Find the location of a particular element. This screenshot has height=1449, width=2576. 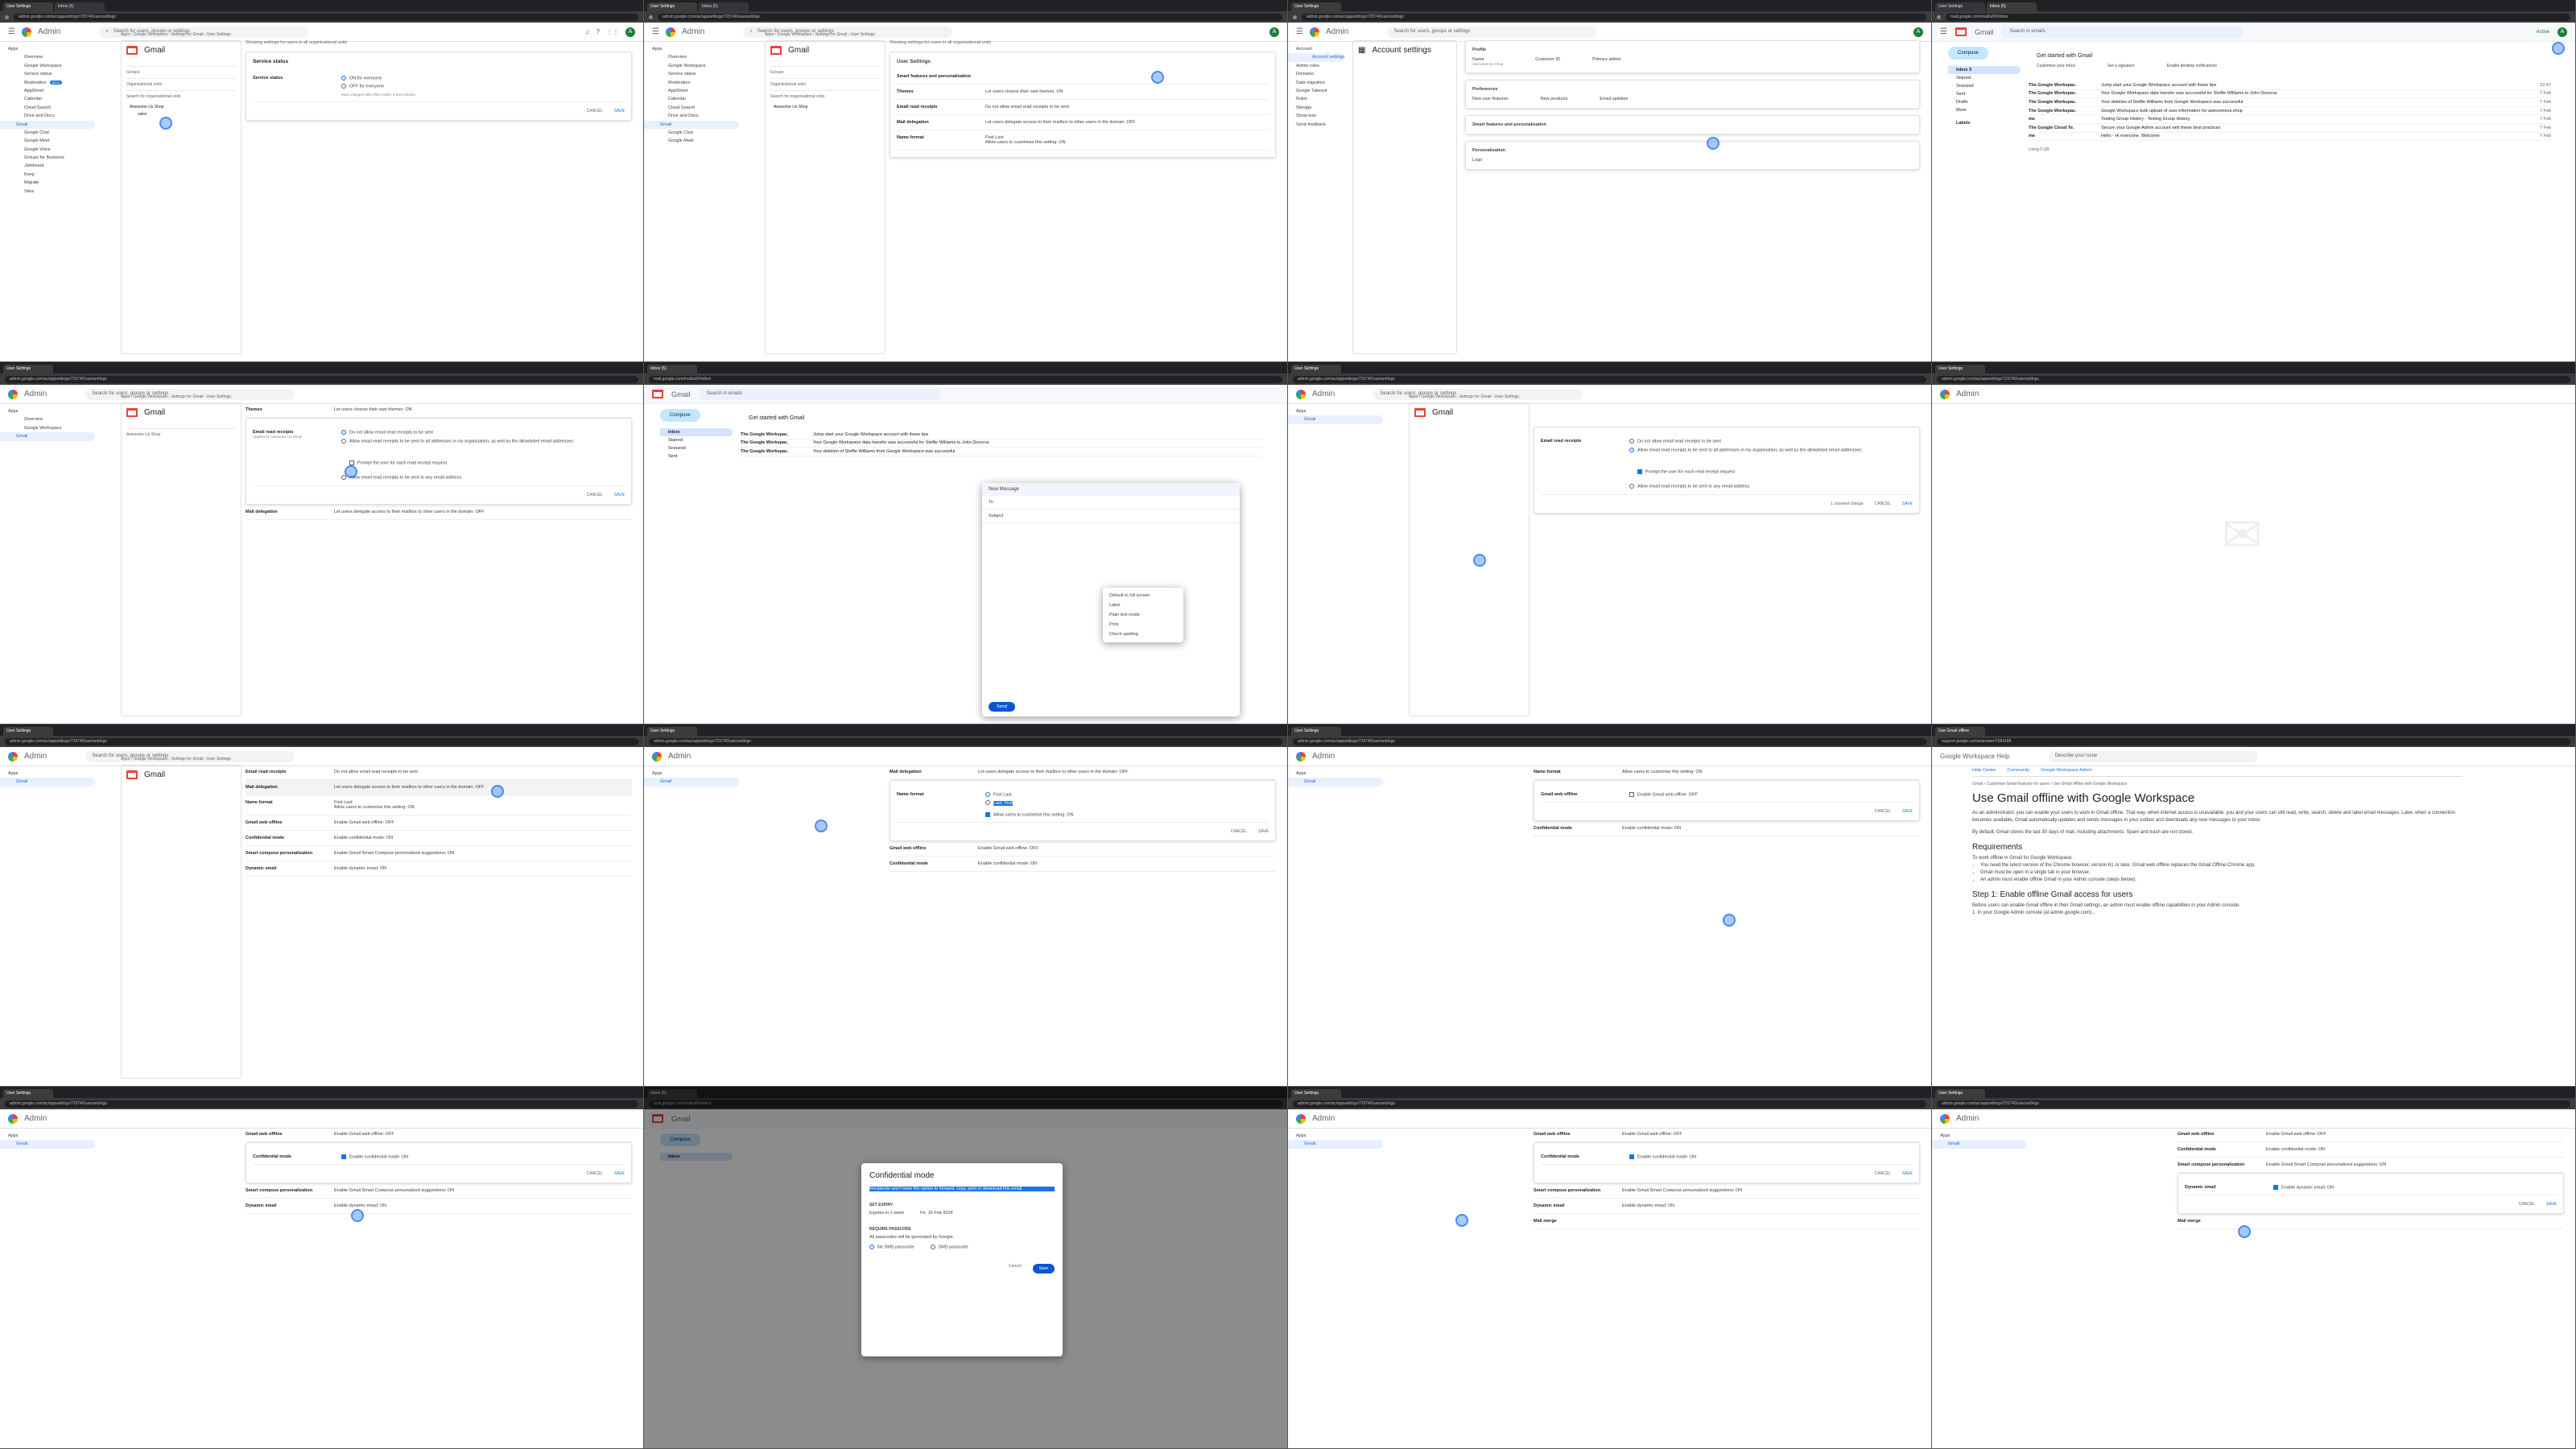

org-unit-search: Search for organisational units is located at coordinates (825, 96).